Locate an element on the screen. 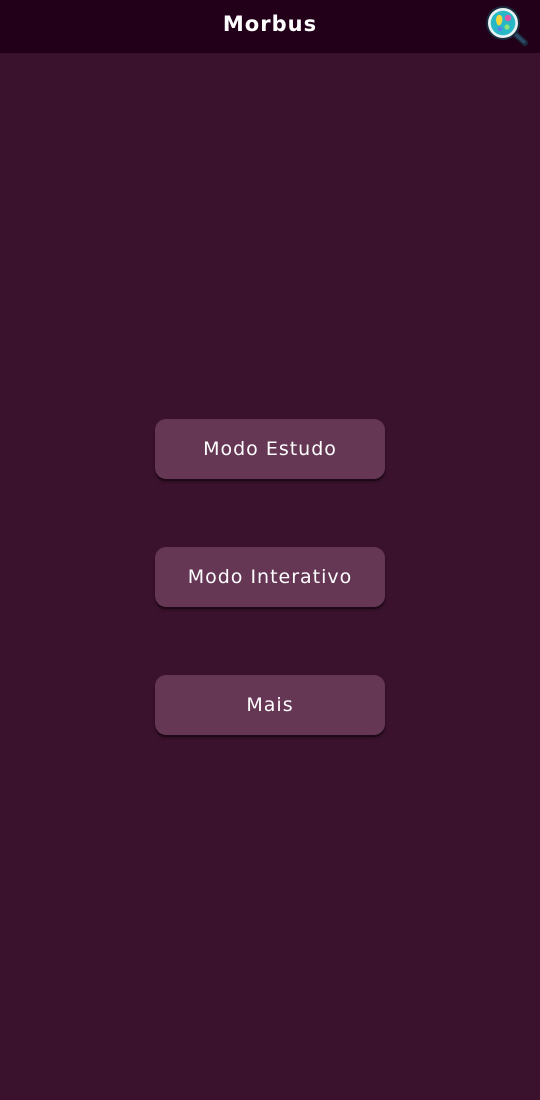 Image resolution: width=540 pixels, height=1100 pixels. top-app-bar: Morbus is located at coordinates (270, 26).